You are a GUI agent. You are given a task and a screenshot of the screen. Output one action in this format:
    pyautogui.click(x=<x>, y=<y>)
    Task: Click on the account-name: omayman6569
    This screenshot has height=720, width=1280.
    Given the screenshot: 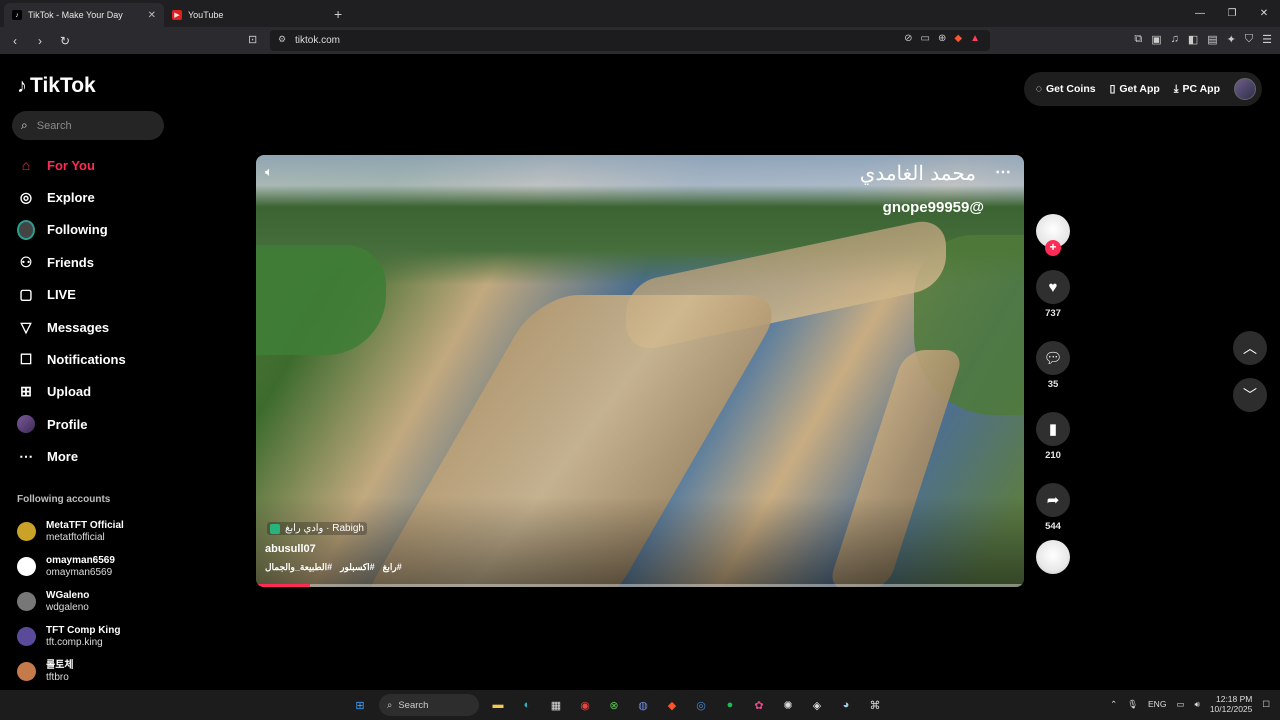 What is the action you would take?
    pyautogui.click(x=80, y=560)
    